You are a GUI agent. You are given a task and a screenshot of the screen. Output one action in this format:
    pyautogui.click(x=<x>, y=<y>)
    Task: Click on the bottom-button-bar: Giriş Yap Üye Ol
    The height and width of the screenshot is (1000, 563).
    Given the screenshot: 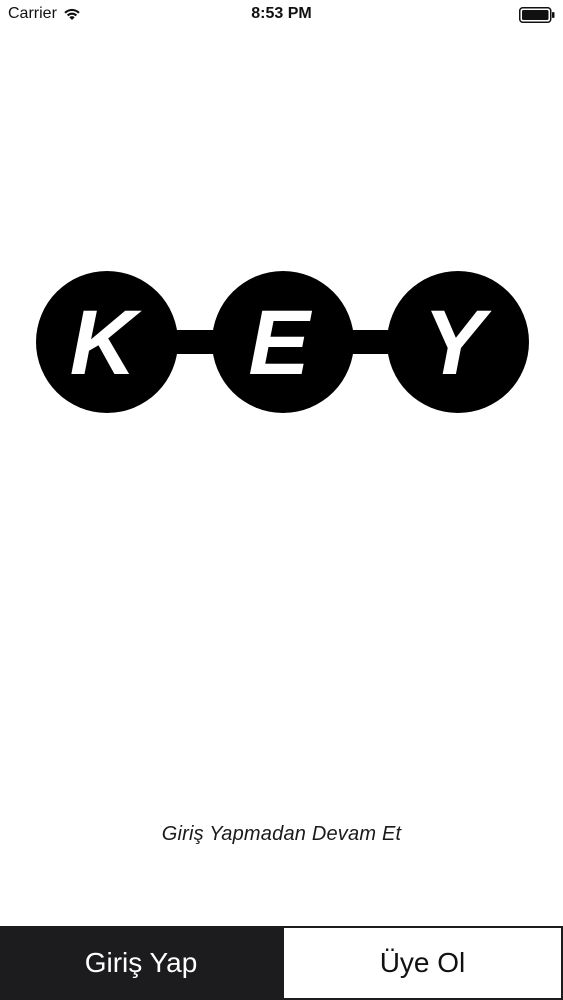 What is the action you would take?
    pyautogui.click(x=281, y=963)
    